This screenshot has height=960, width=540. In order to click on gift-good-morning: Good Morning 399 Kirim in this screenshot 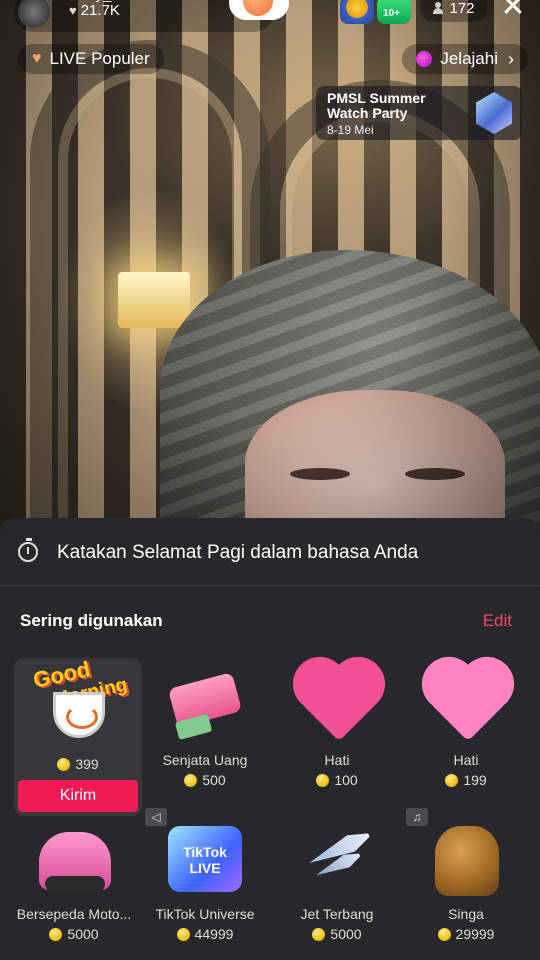, I will do `click(78, 737)`.